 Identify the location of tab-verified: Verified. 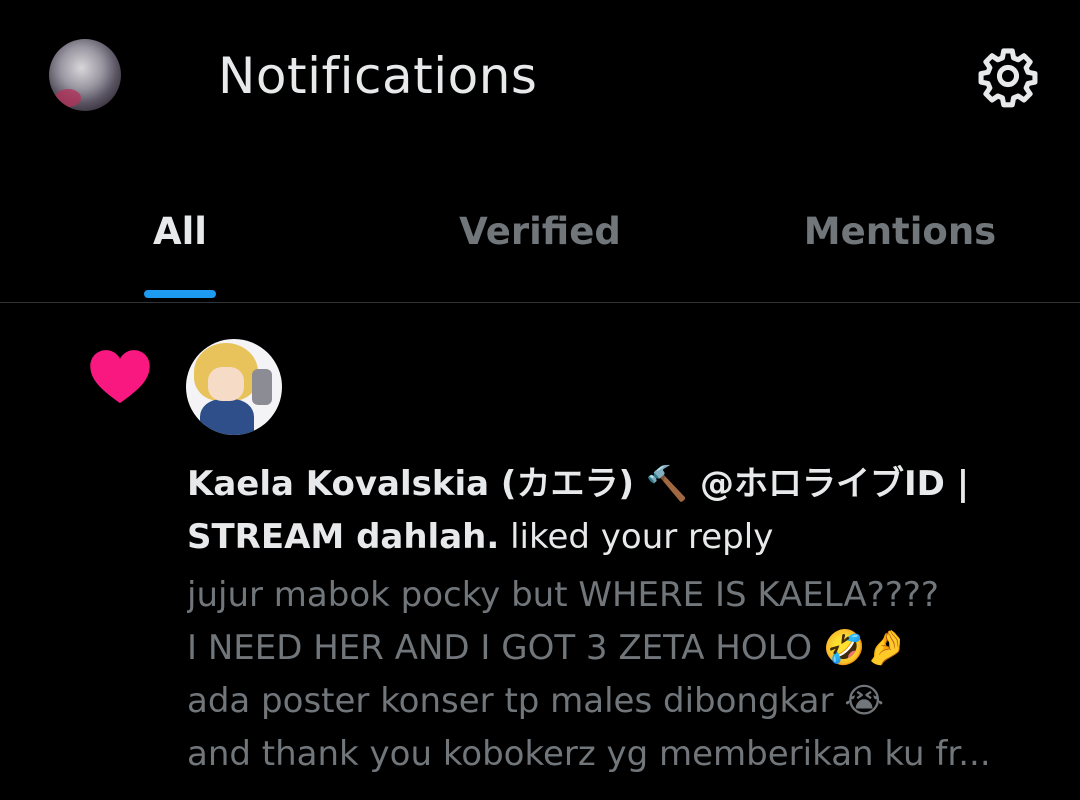
(540, 231).